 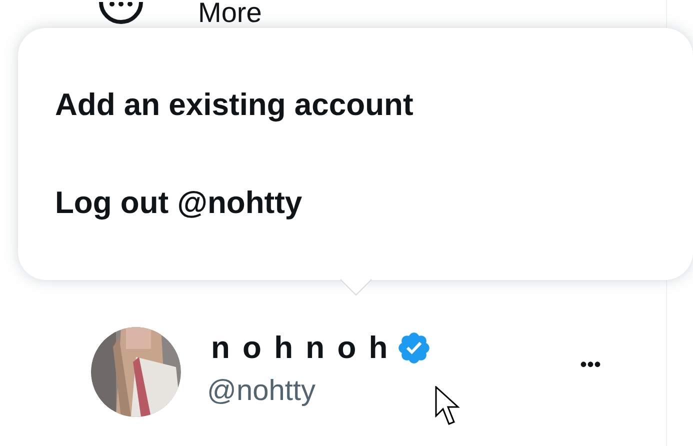 What do you see at coordinates (300, 348) in the screenshot?
I see `account-name: n o h n o h` at bounding box center [300, 348].